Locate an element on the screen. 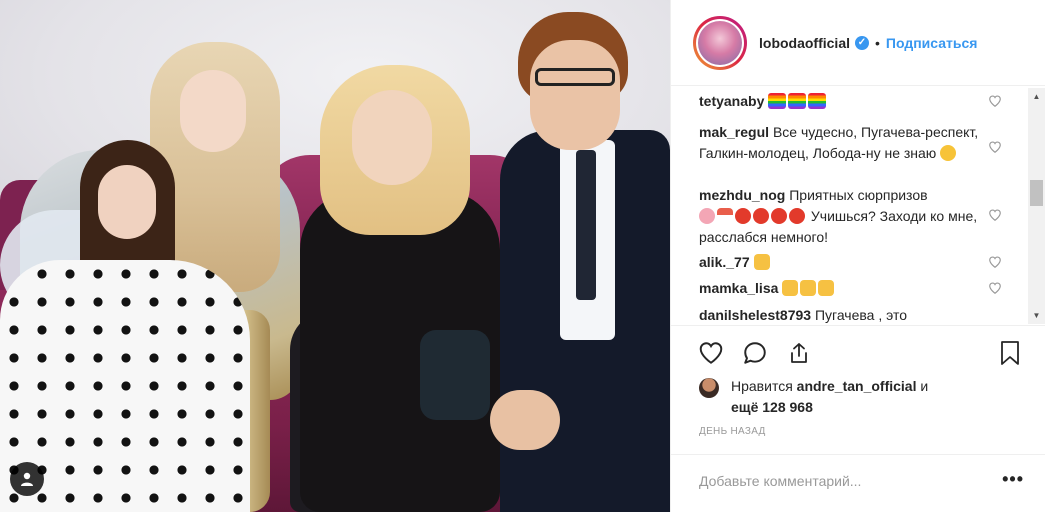 This screenshot has width=1045, height=512. heart-icon is located at coordinates (711, 353).